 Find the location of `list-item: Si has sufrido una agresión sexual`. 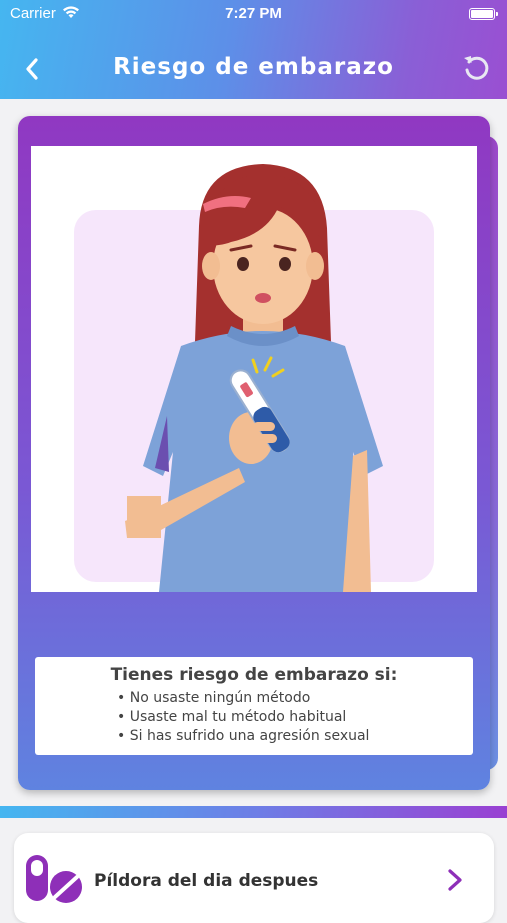

list-item: Si has sufrido una agresión sexual is located at coordinates (243, 736).